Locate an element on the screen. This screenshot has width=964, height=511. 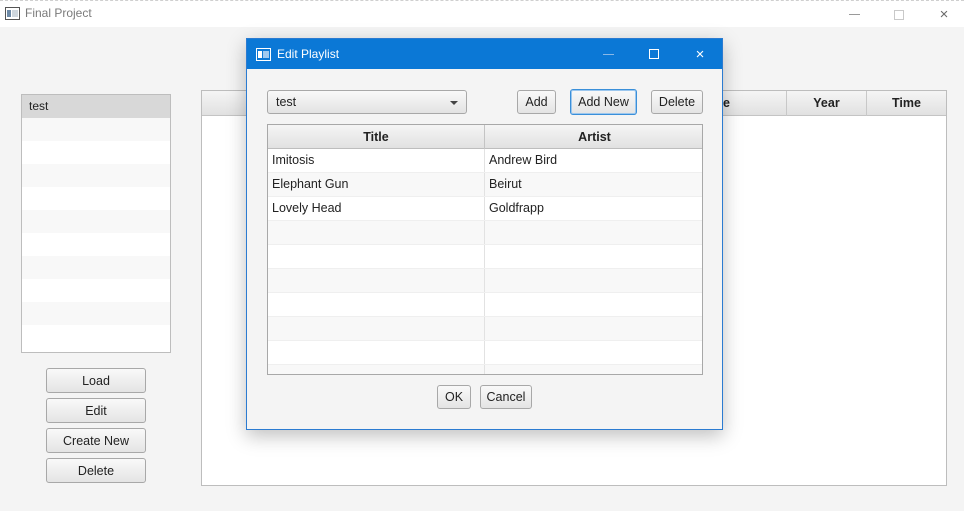
playlist-select-value: test is located at coordinates (286, 102).